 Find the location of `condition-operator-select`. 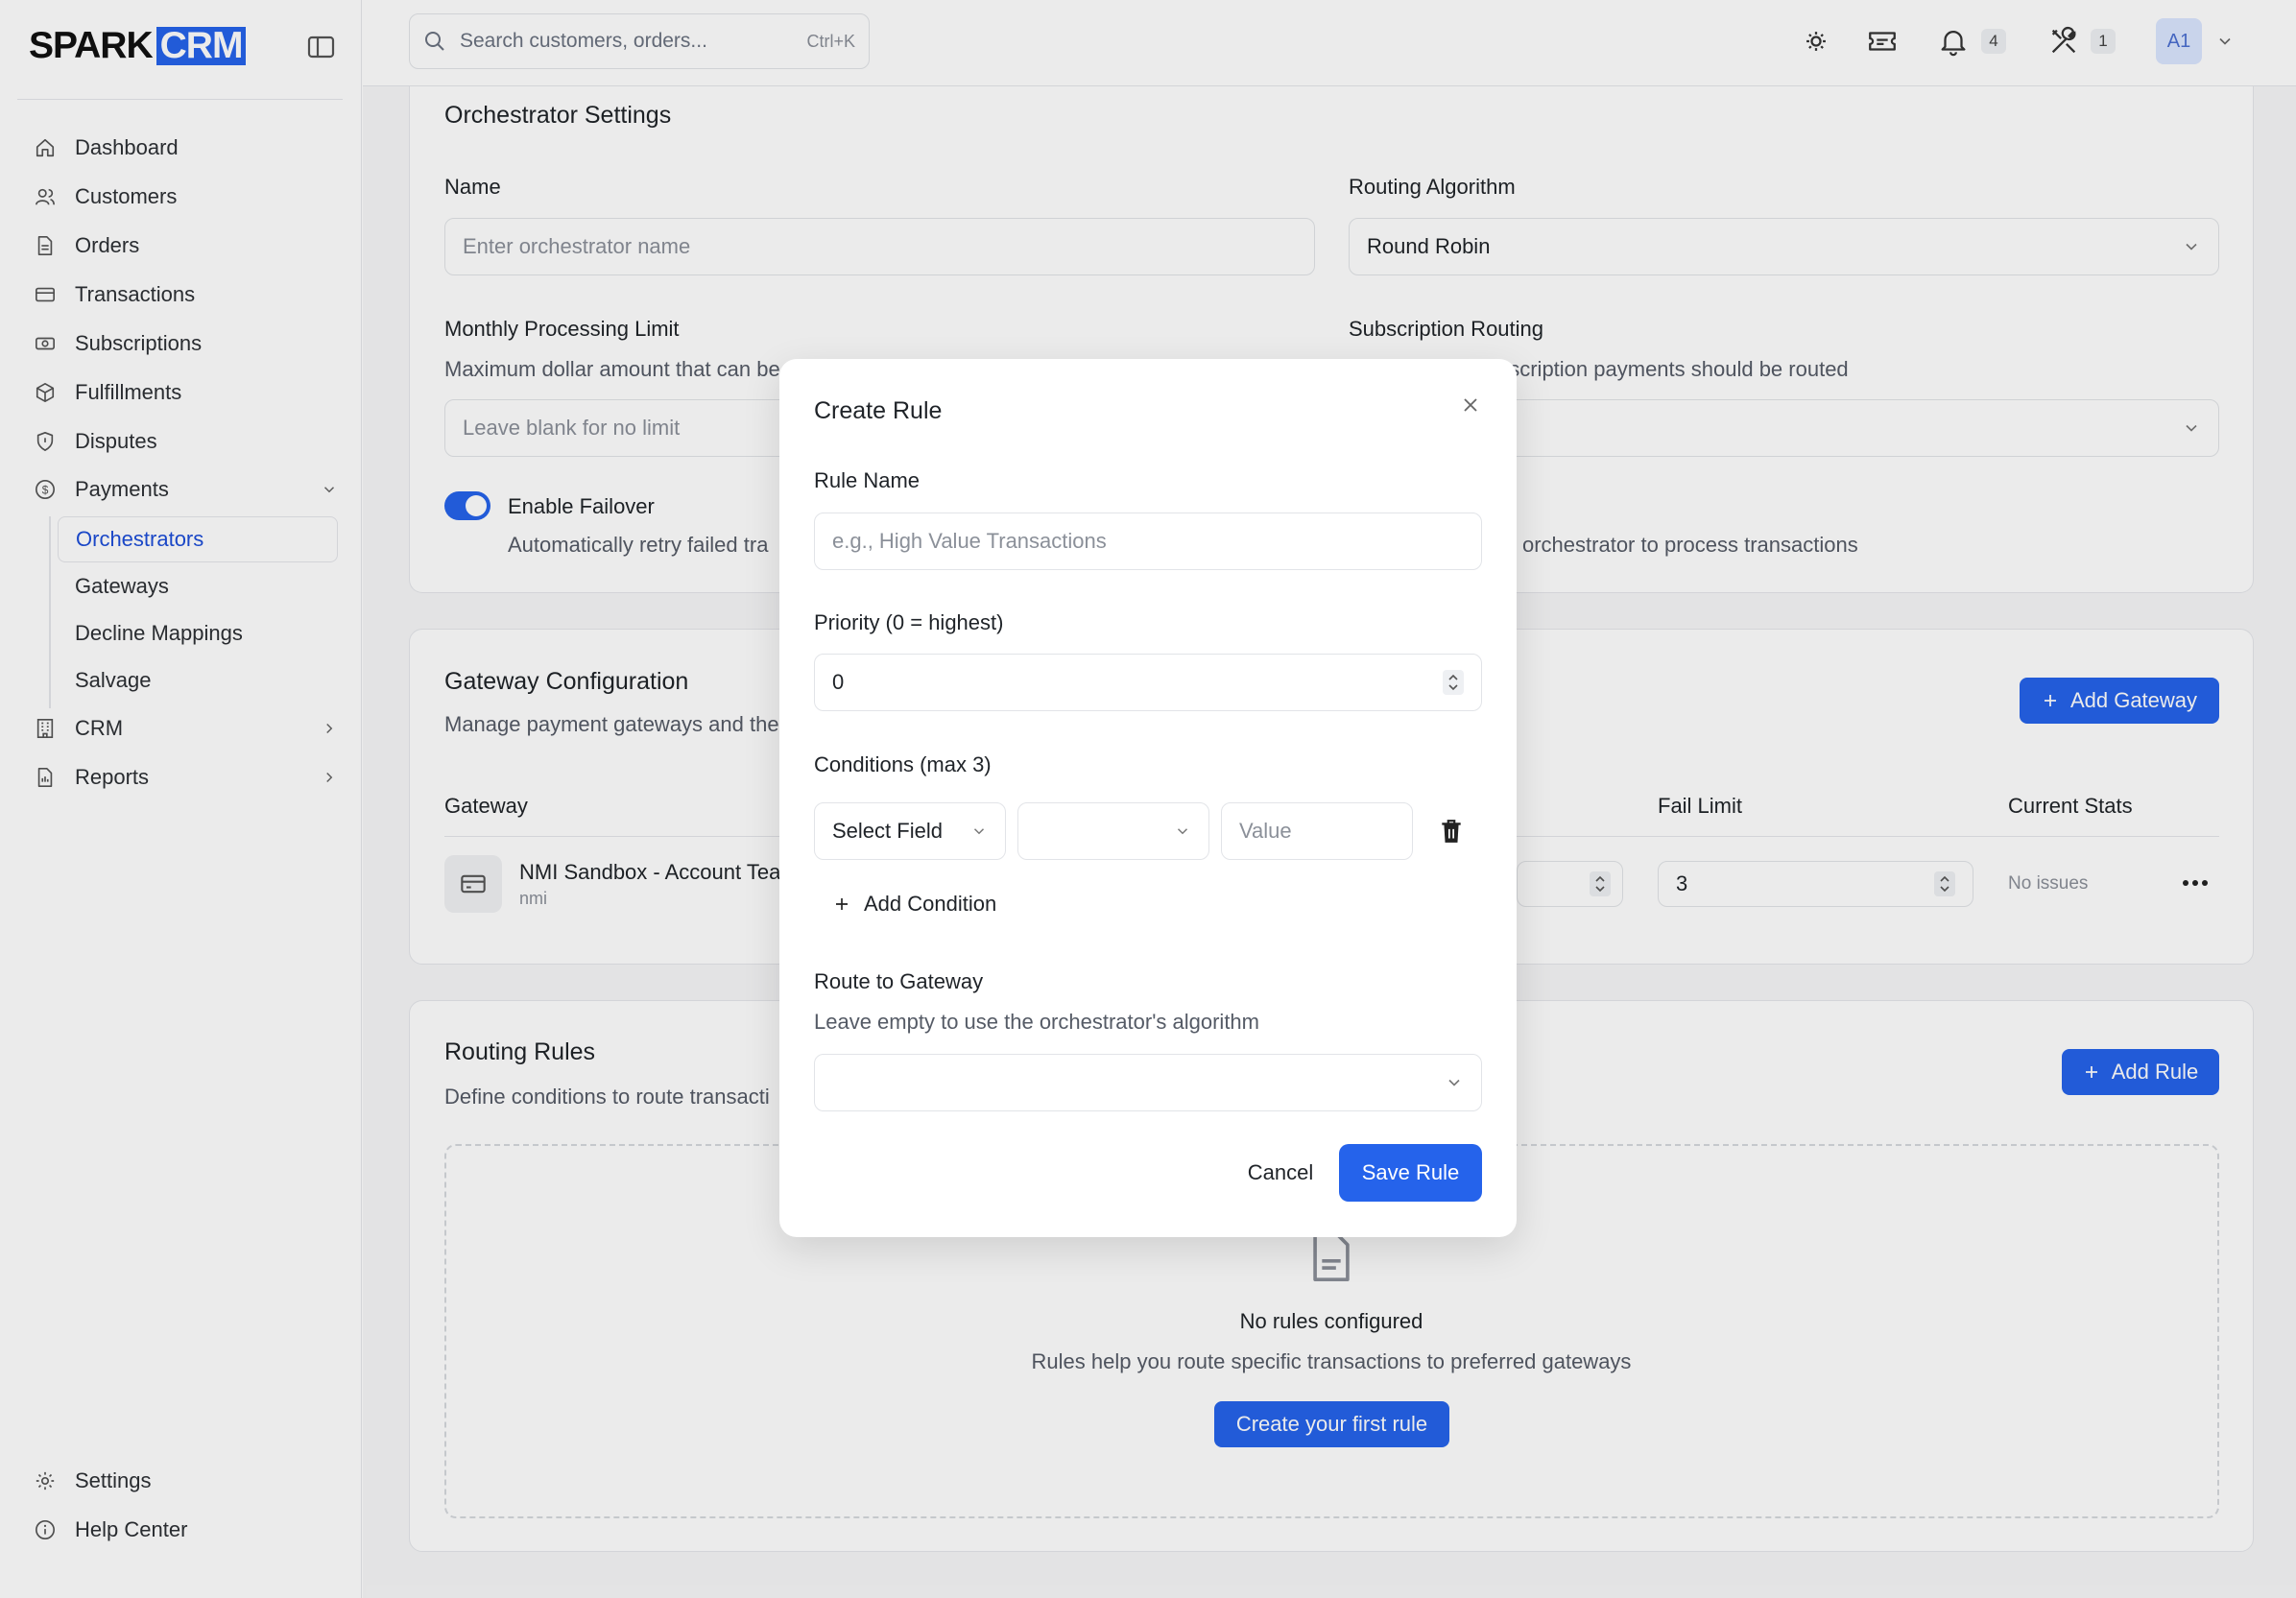

condition-operator-select is located at coordinates (1113, 831).